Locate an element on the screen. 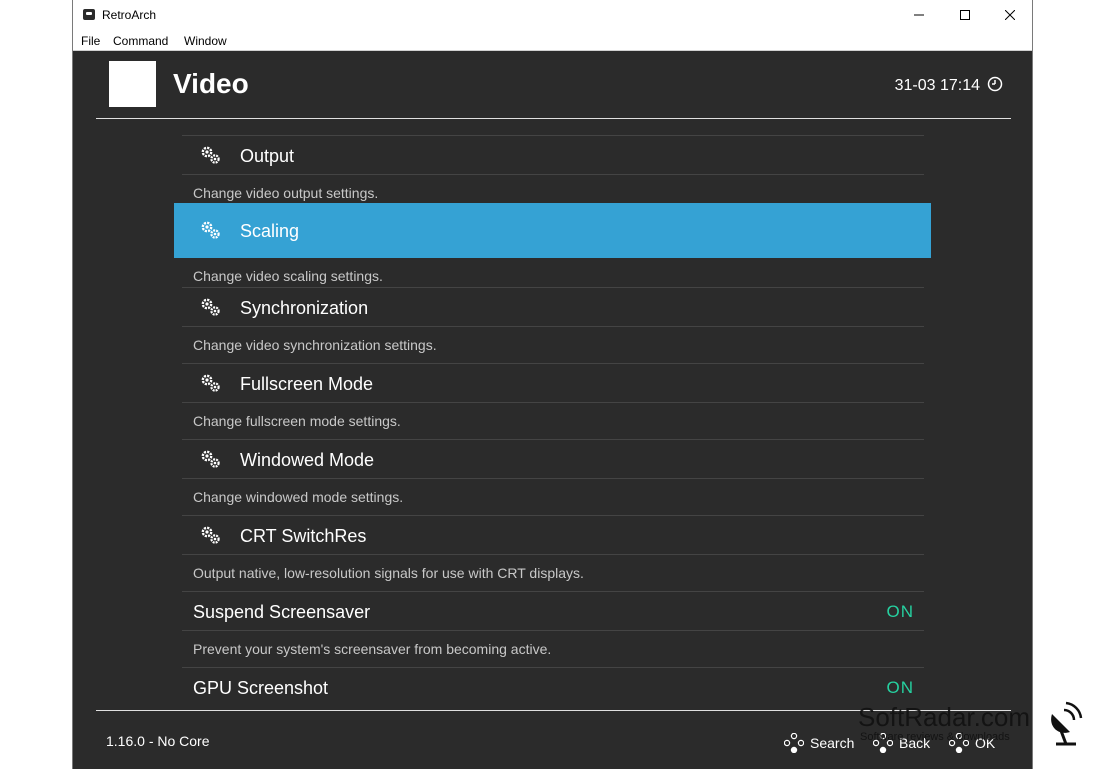 The width and height of the screenshot is (1107, 769). item-description: Change video synchronization settings. is located at coordinates (553, 344).